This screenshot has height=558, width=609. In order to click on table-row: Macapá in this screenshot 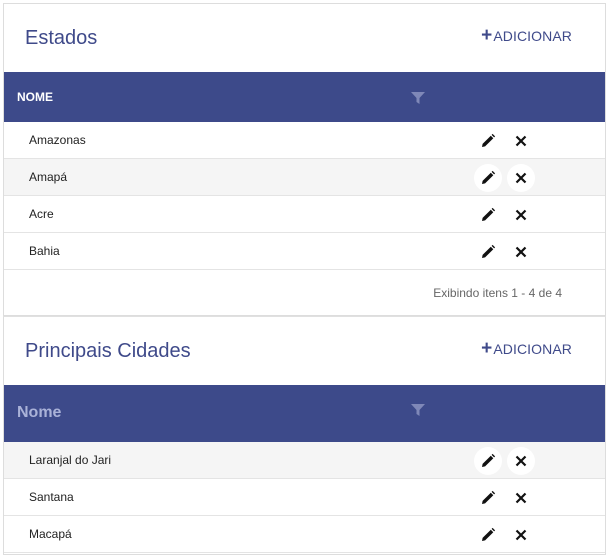, I will do `click(304, 534)`.